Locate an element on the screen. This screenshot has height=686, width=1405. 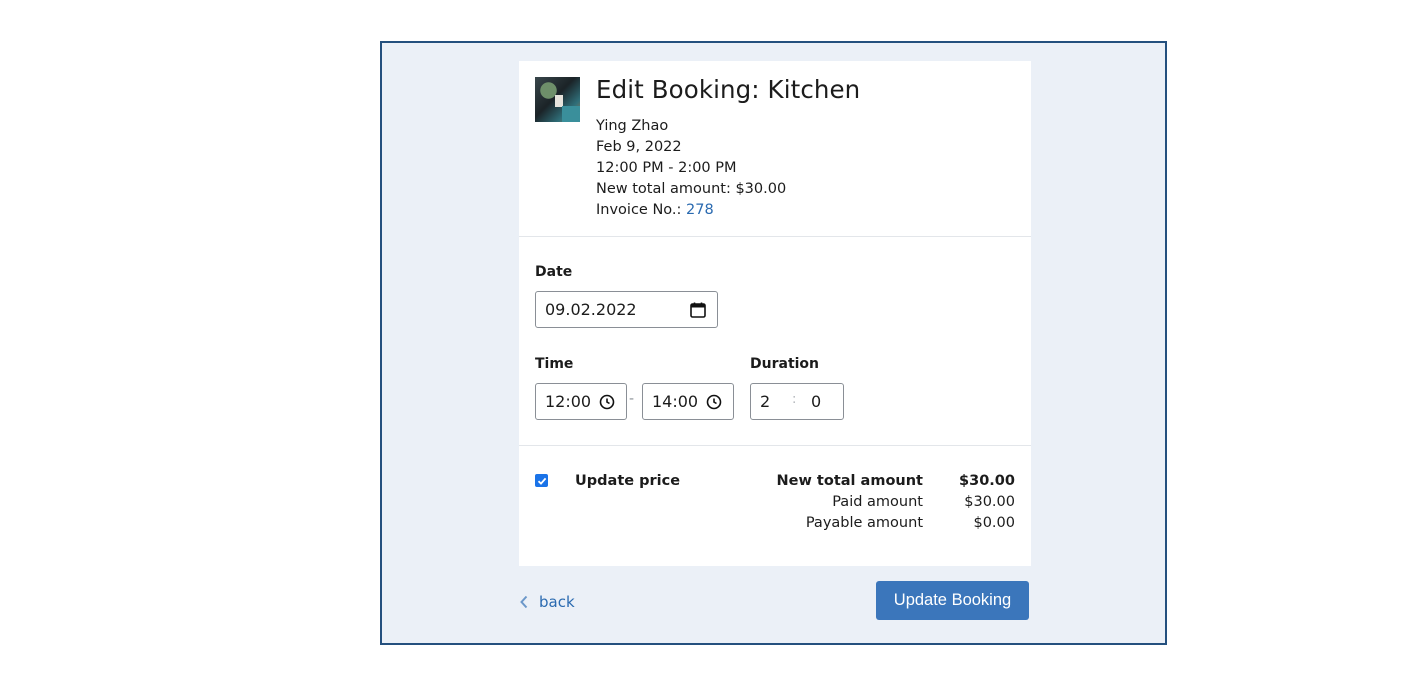
time-start-input: 12:00 is located at coordinates (581, 401).